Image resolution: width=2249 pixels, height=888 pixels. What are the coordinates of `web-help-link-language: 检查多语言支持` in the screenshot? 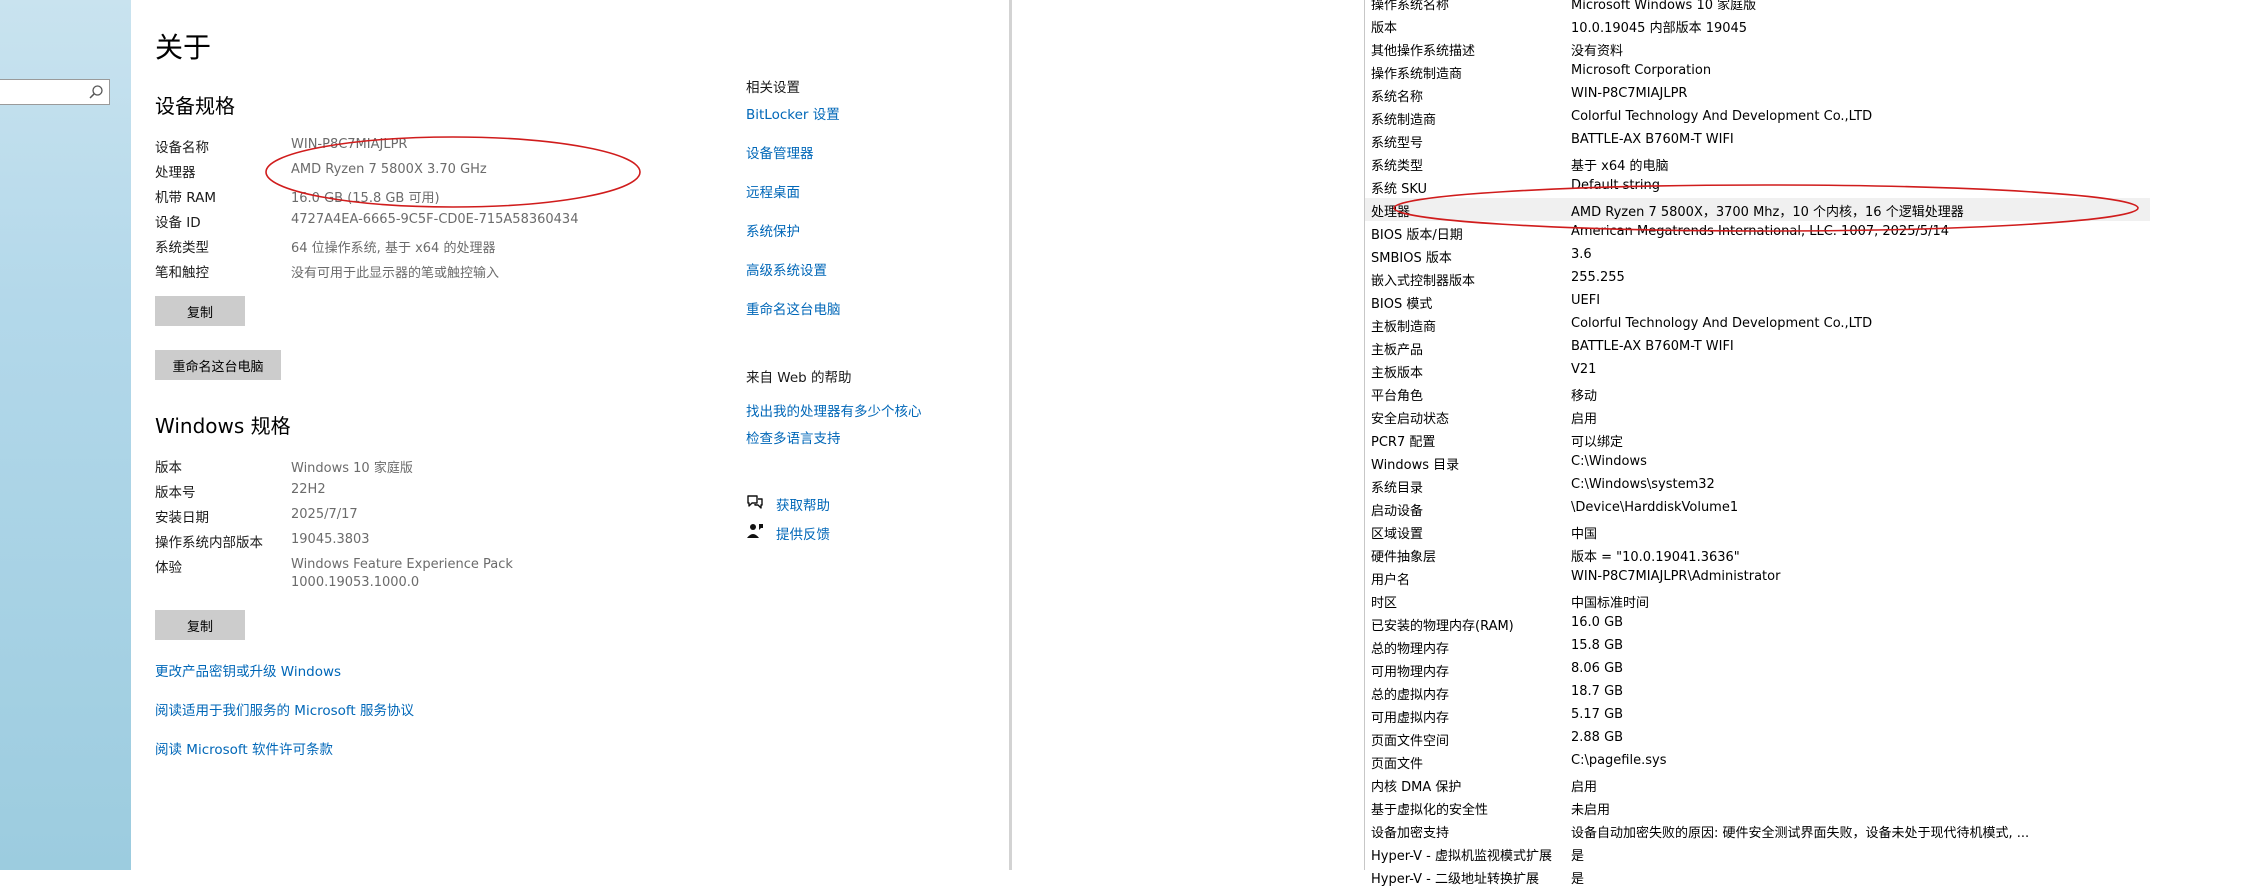 It's located at (793, 437).